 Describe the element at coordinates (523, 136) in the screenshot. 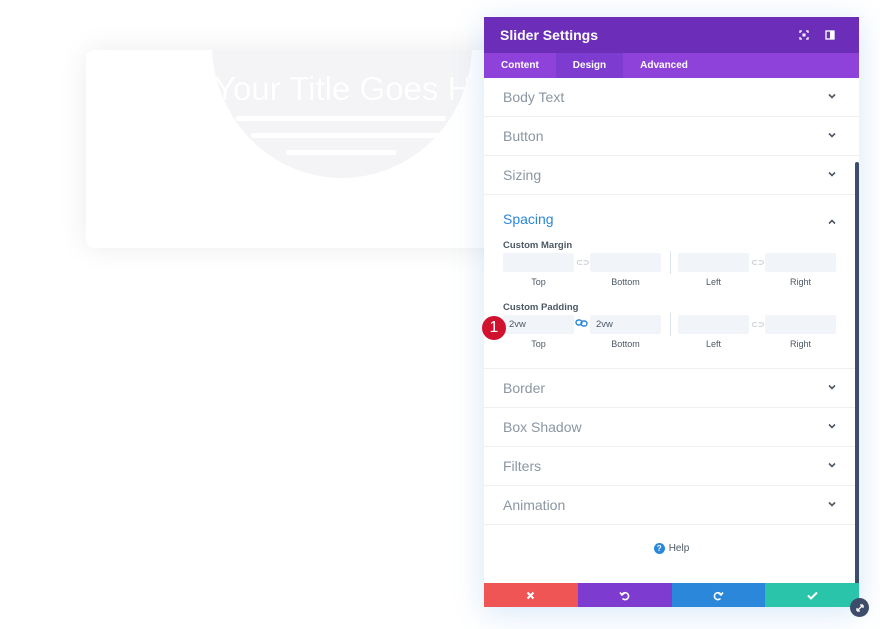

I see `toggle-title: Button` at that location.